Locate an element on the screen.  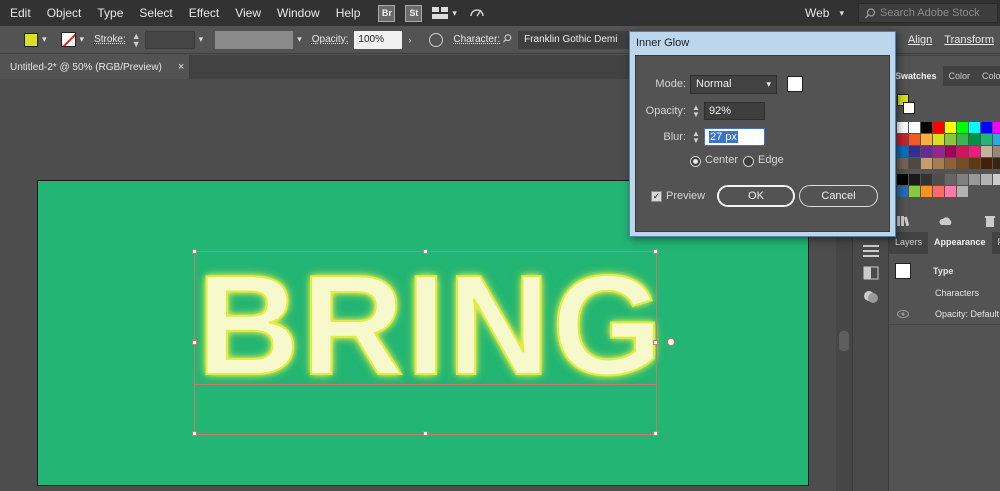
center-label: Center is located at coordinates (721, 160).